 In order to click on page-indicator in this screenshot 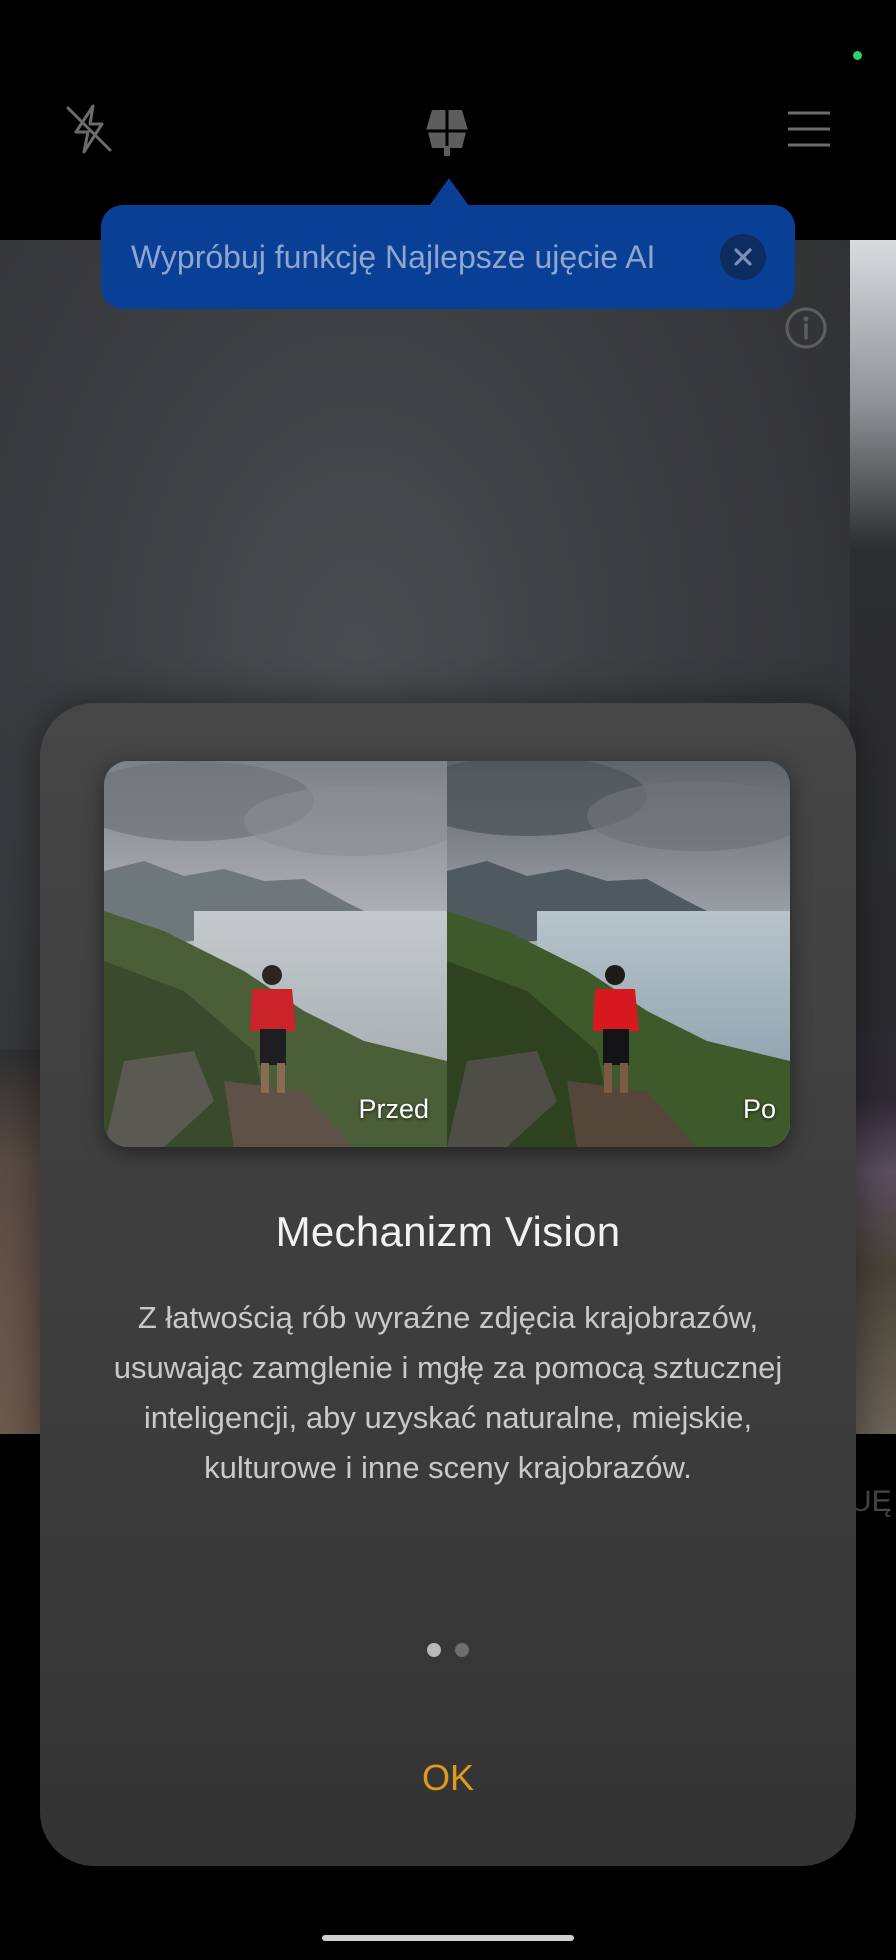, I will do `click(448, 1650)`.